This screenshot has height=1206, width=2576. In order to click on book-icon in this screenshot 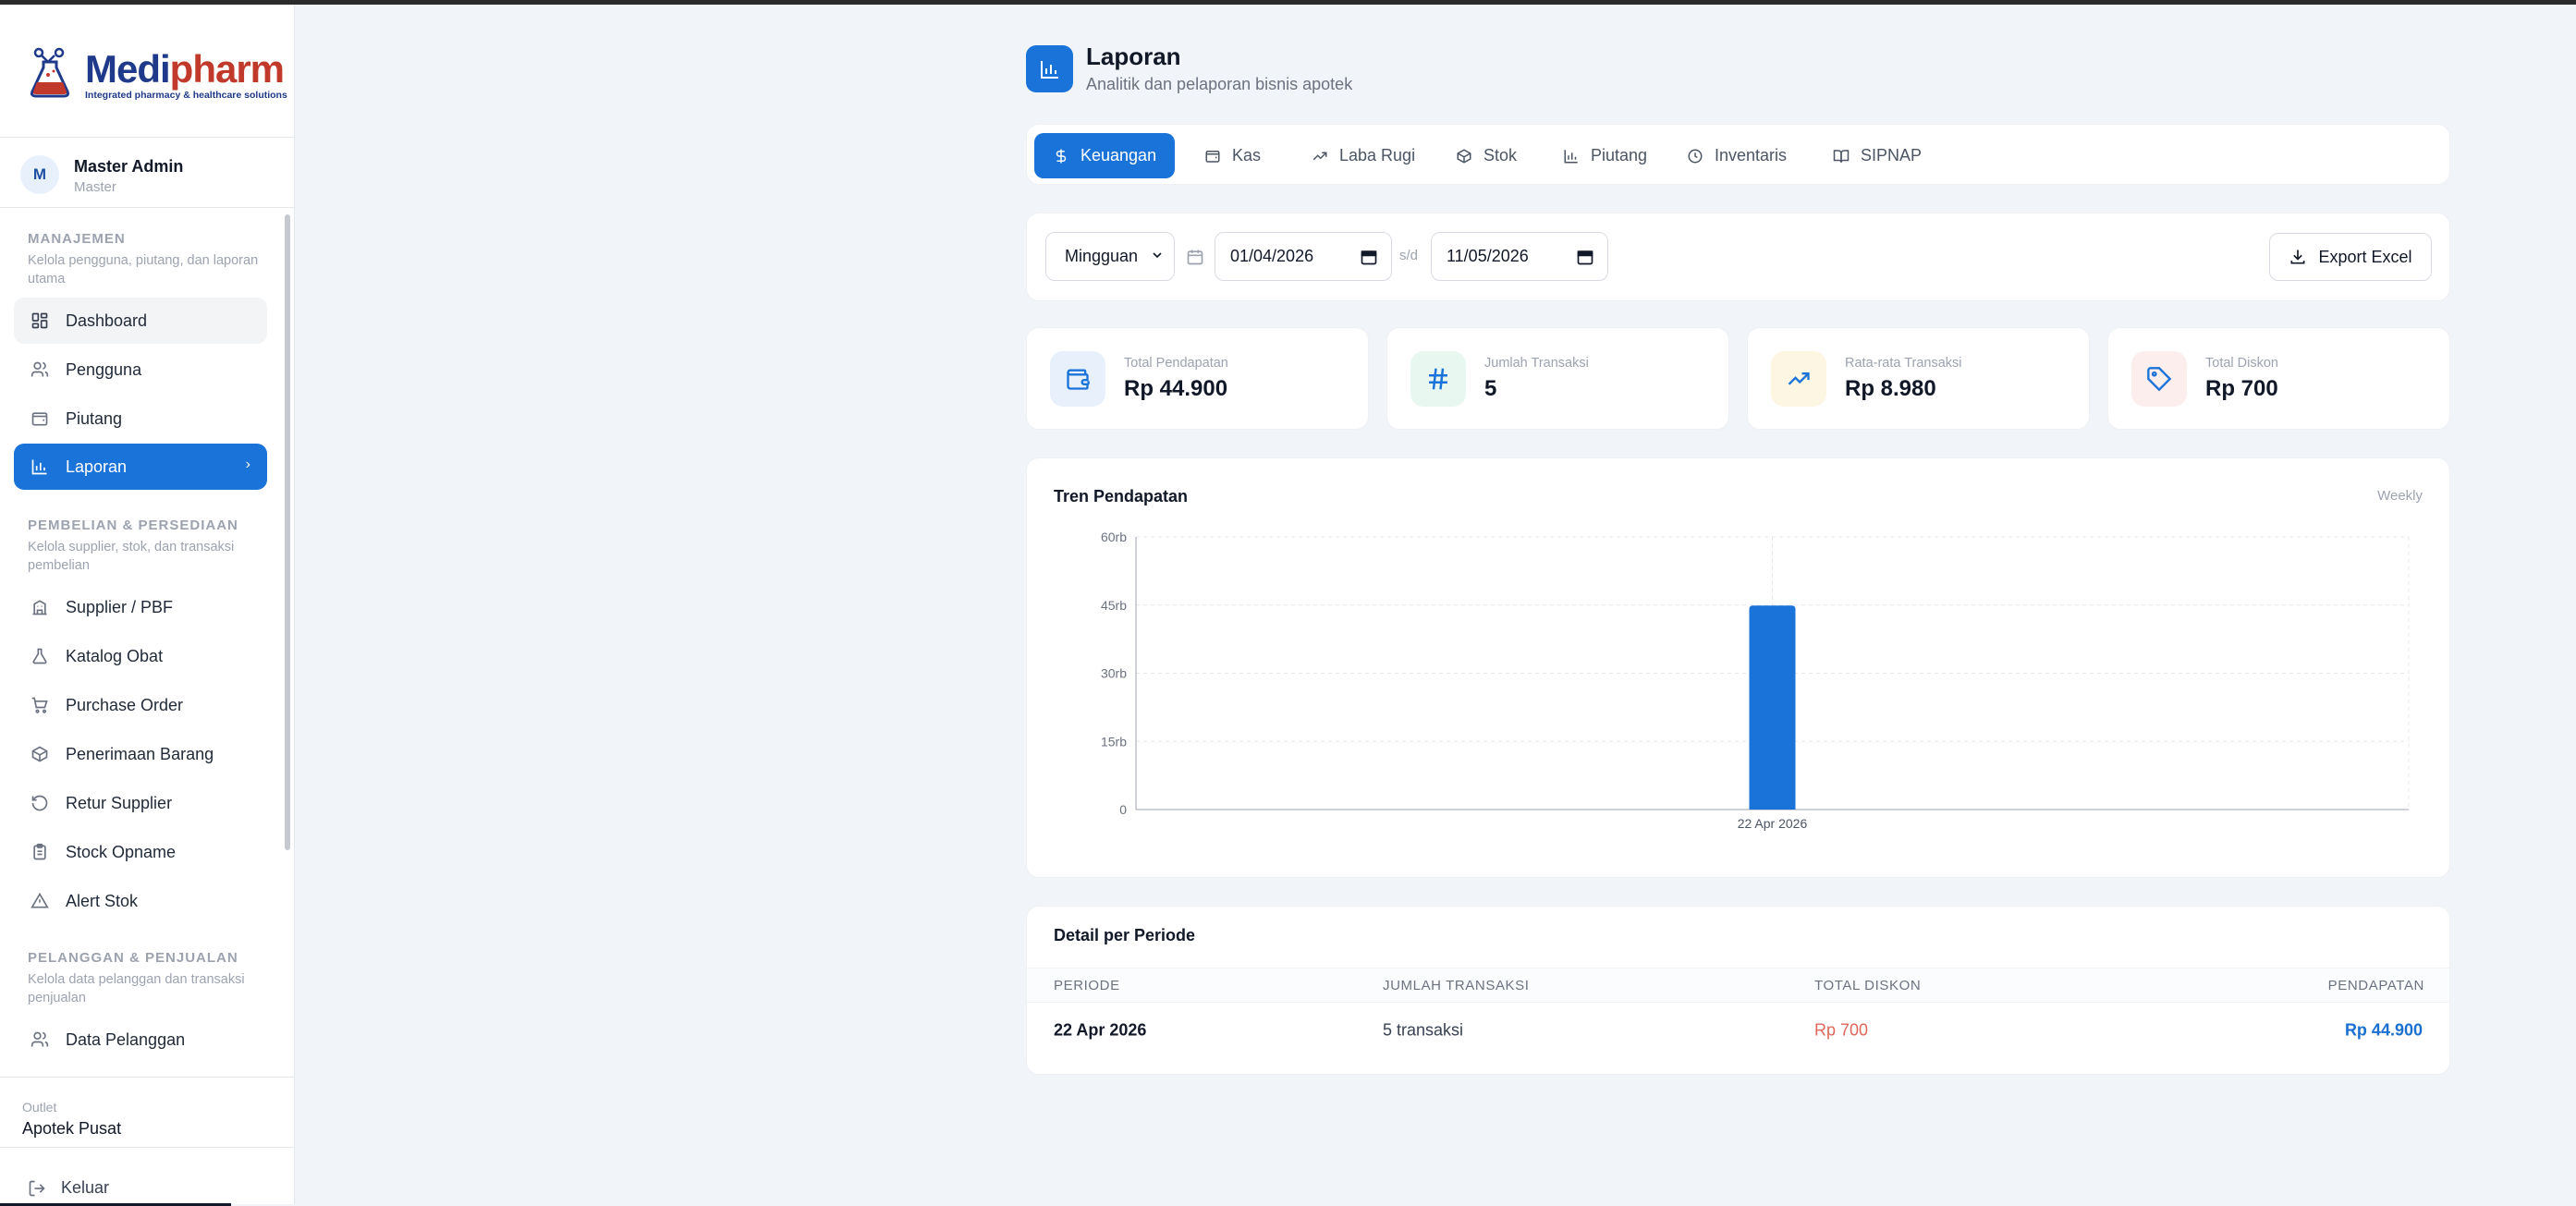, I will do `click(1841, 156)`.